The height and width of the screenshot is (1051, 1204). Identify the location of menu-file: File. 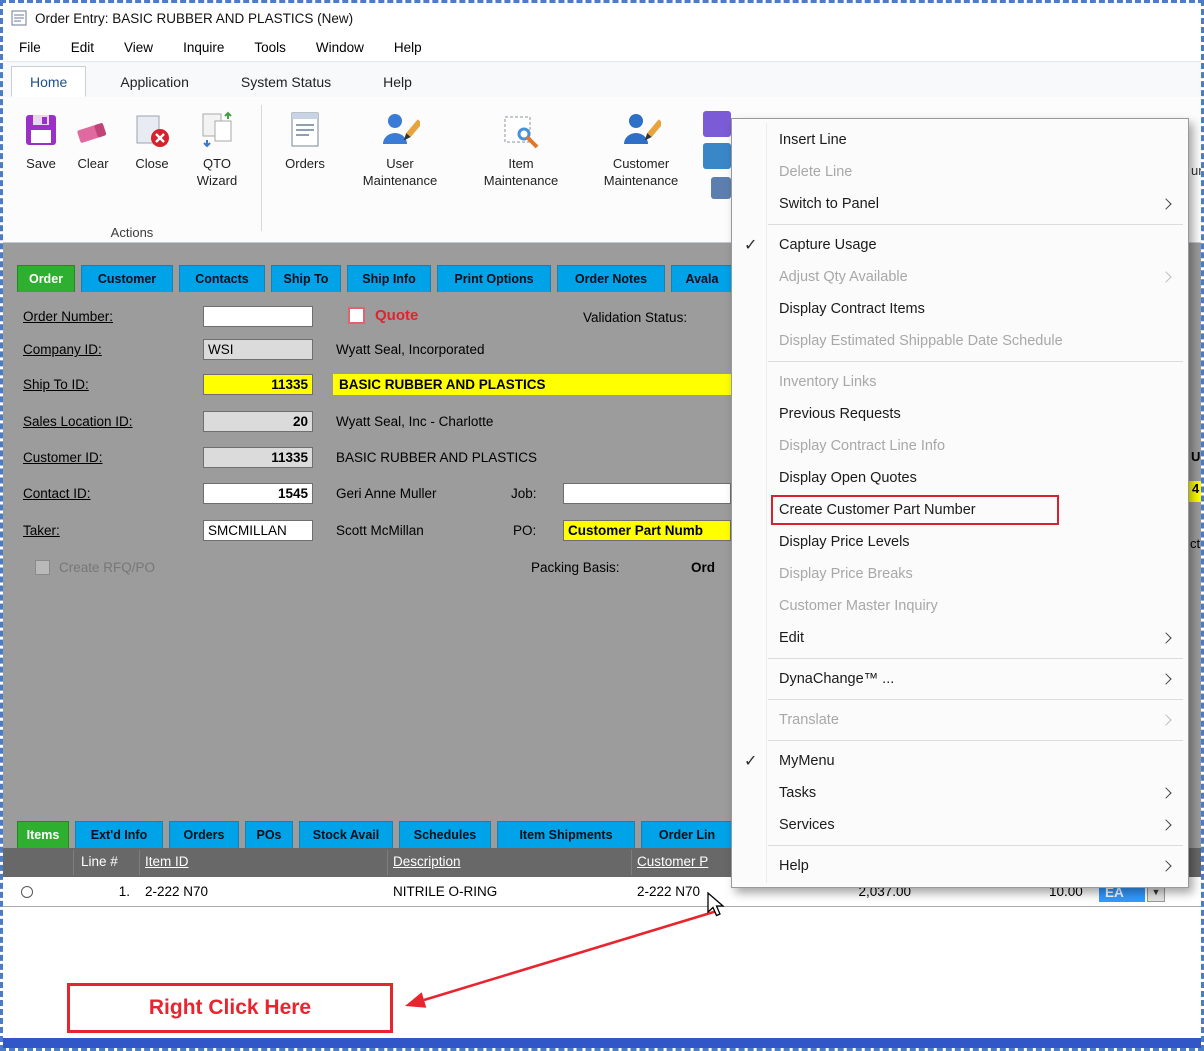
(30, 47).